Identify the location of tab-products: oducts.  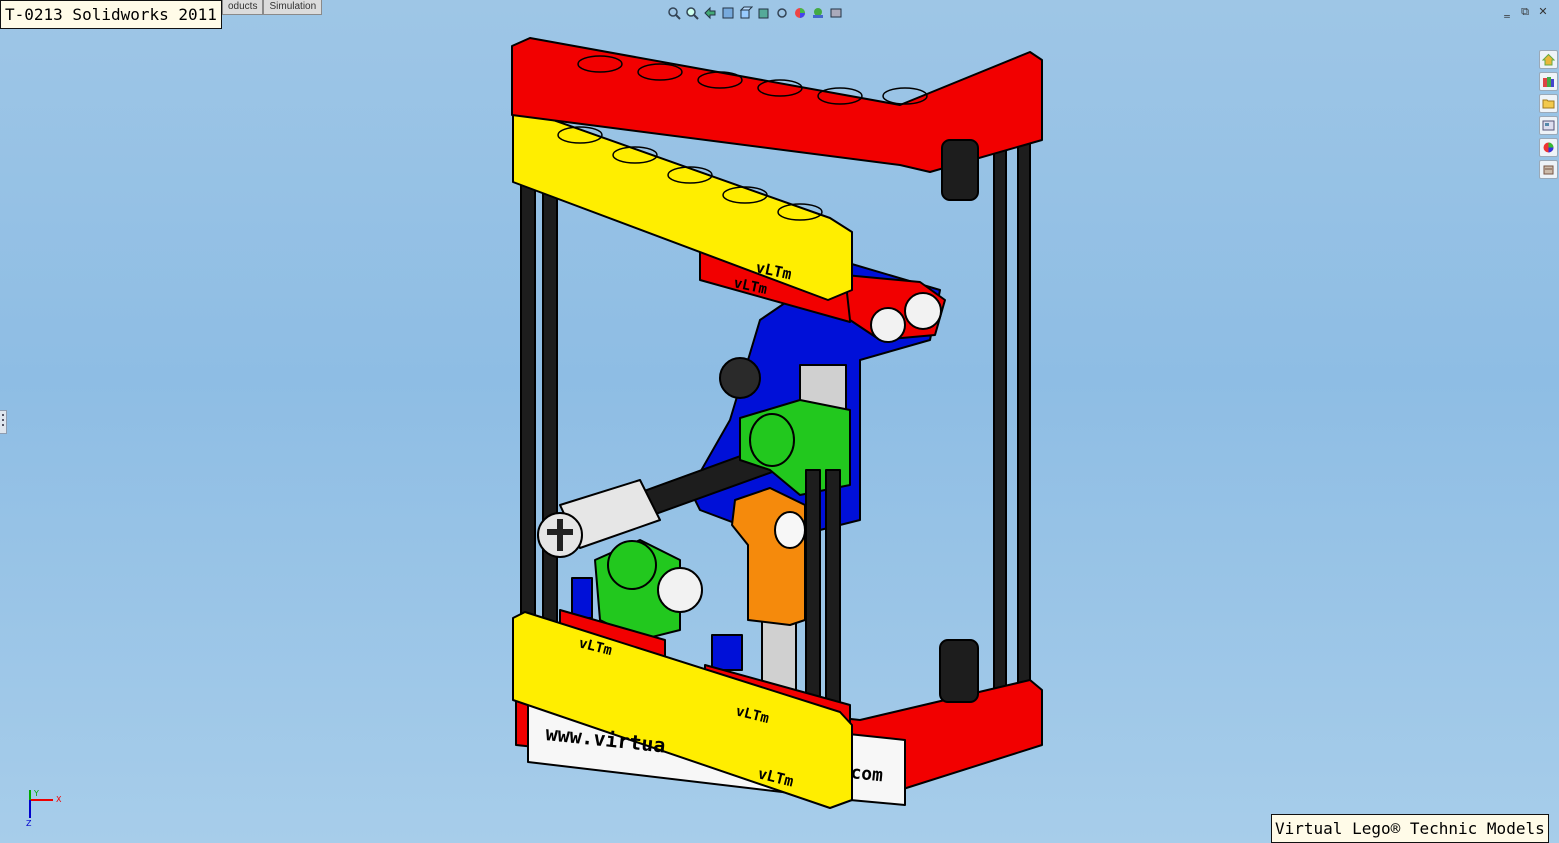
(243, 7).